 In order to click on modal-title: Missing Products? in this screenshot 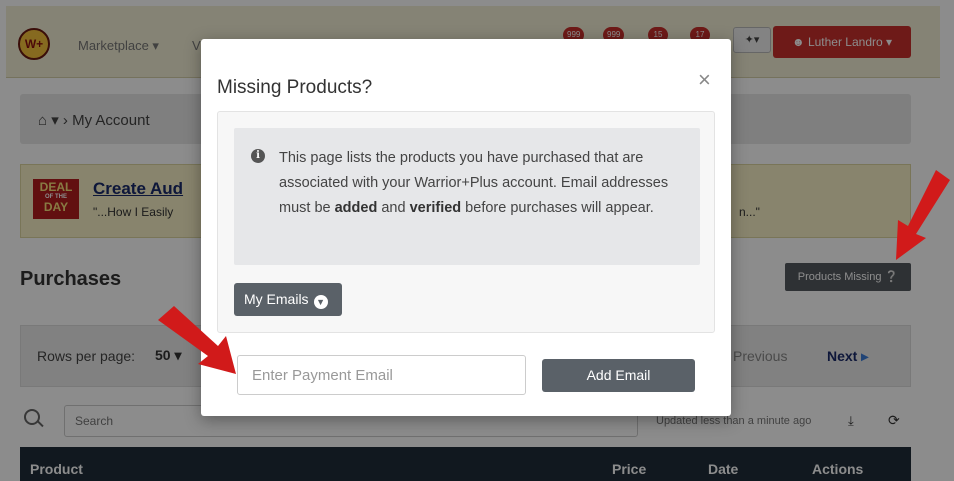, I will do `click(295, 87)`.